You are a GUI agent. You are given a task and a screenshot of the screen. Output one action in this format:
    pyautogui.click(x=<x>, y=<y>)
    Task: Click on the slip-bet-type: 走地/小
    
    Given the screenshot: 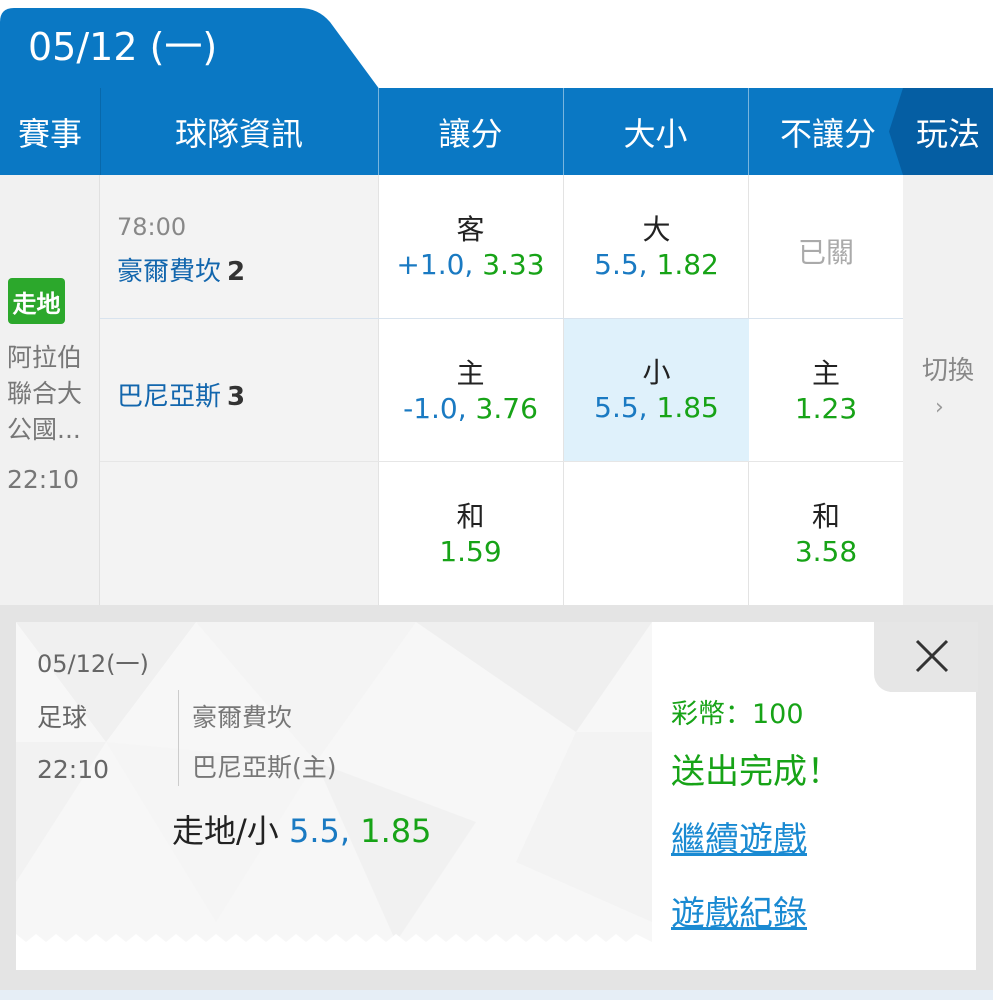 What is the action you would take?
    pyautogui.click(x=225, y=831)
    